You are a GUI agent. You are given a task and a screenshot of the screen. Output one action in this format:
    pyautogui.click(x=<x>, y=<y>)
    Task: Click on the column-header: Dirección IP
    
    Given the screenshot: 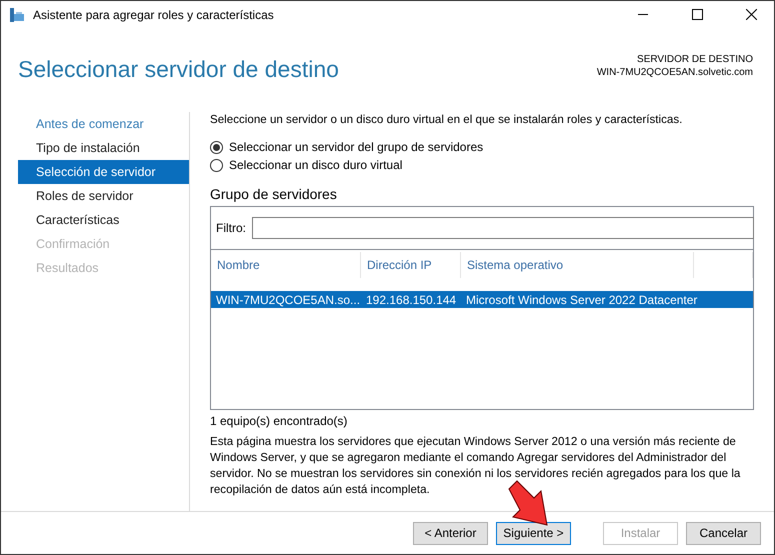 What is the action you would take?
    pyautogui.click(x=411, y=265)
    